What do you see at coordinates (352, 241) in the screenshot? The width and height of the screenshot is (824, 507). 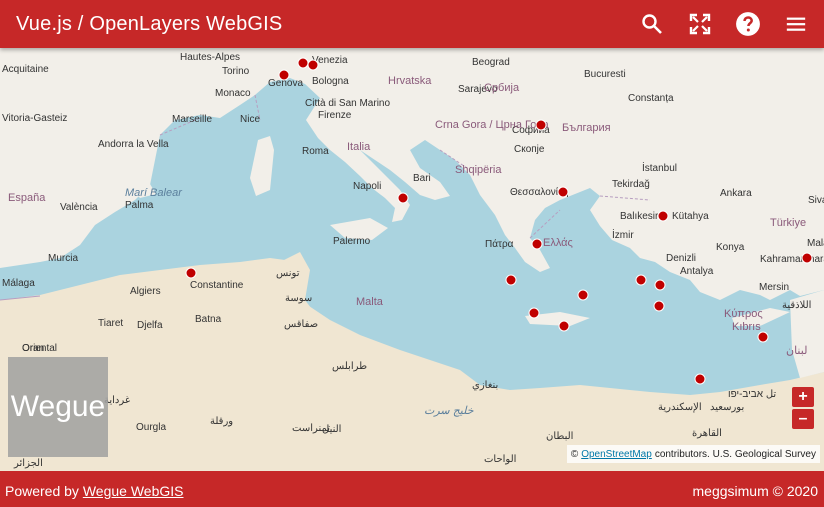 I see `label-palermo: Palermo` at bounding box center [352, 241].